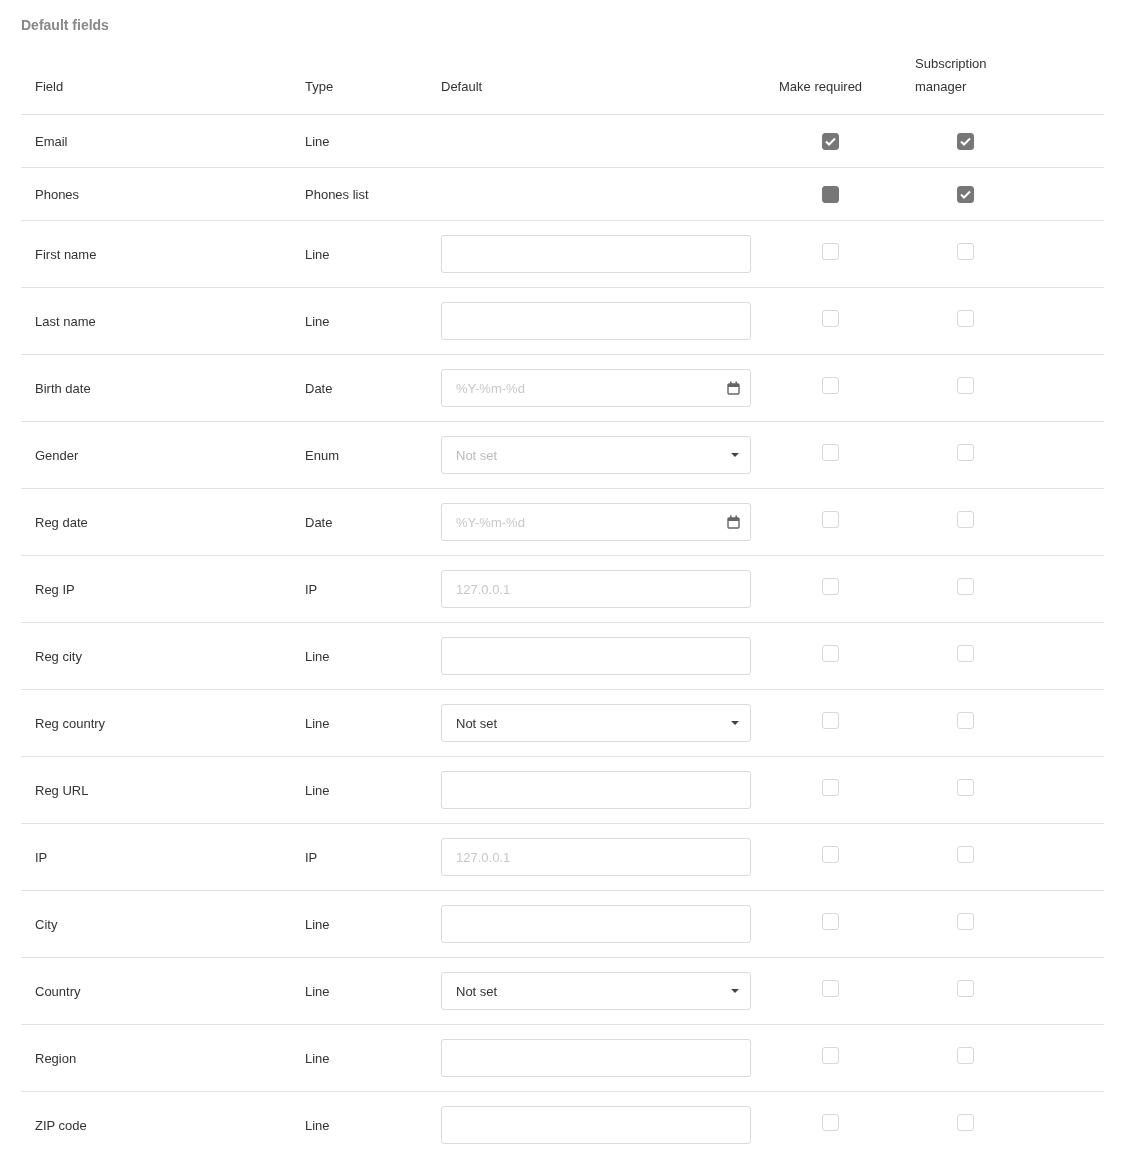 The image size is (1122, 1155). What do you see at coordinates (319, 87) in the screenshot?
I see `column-header: Type` at bounding box center [319, 87].